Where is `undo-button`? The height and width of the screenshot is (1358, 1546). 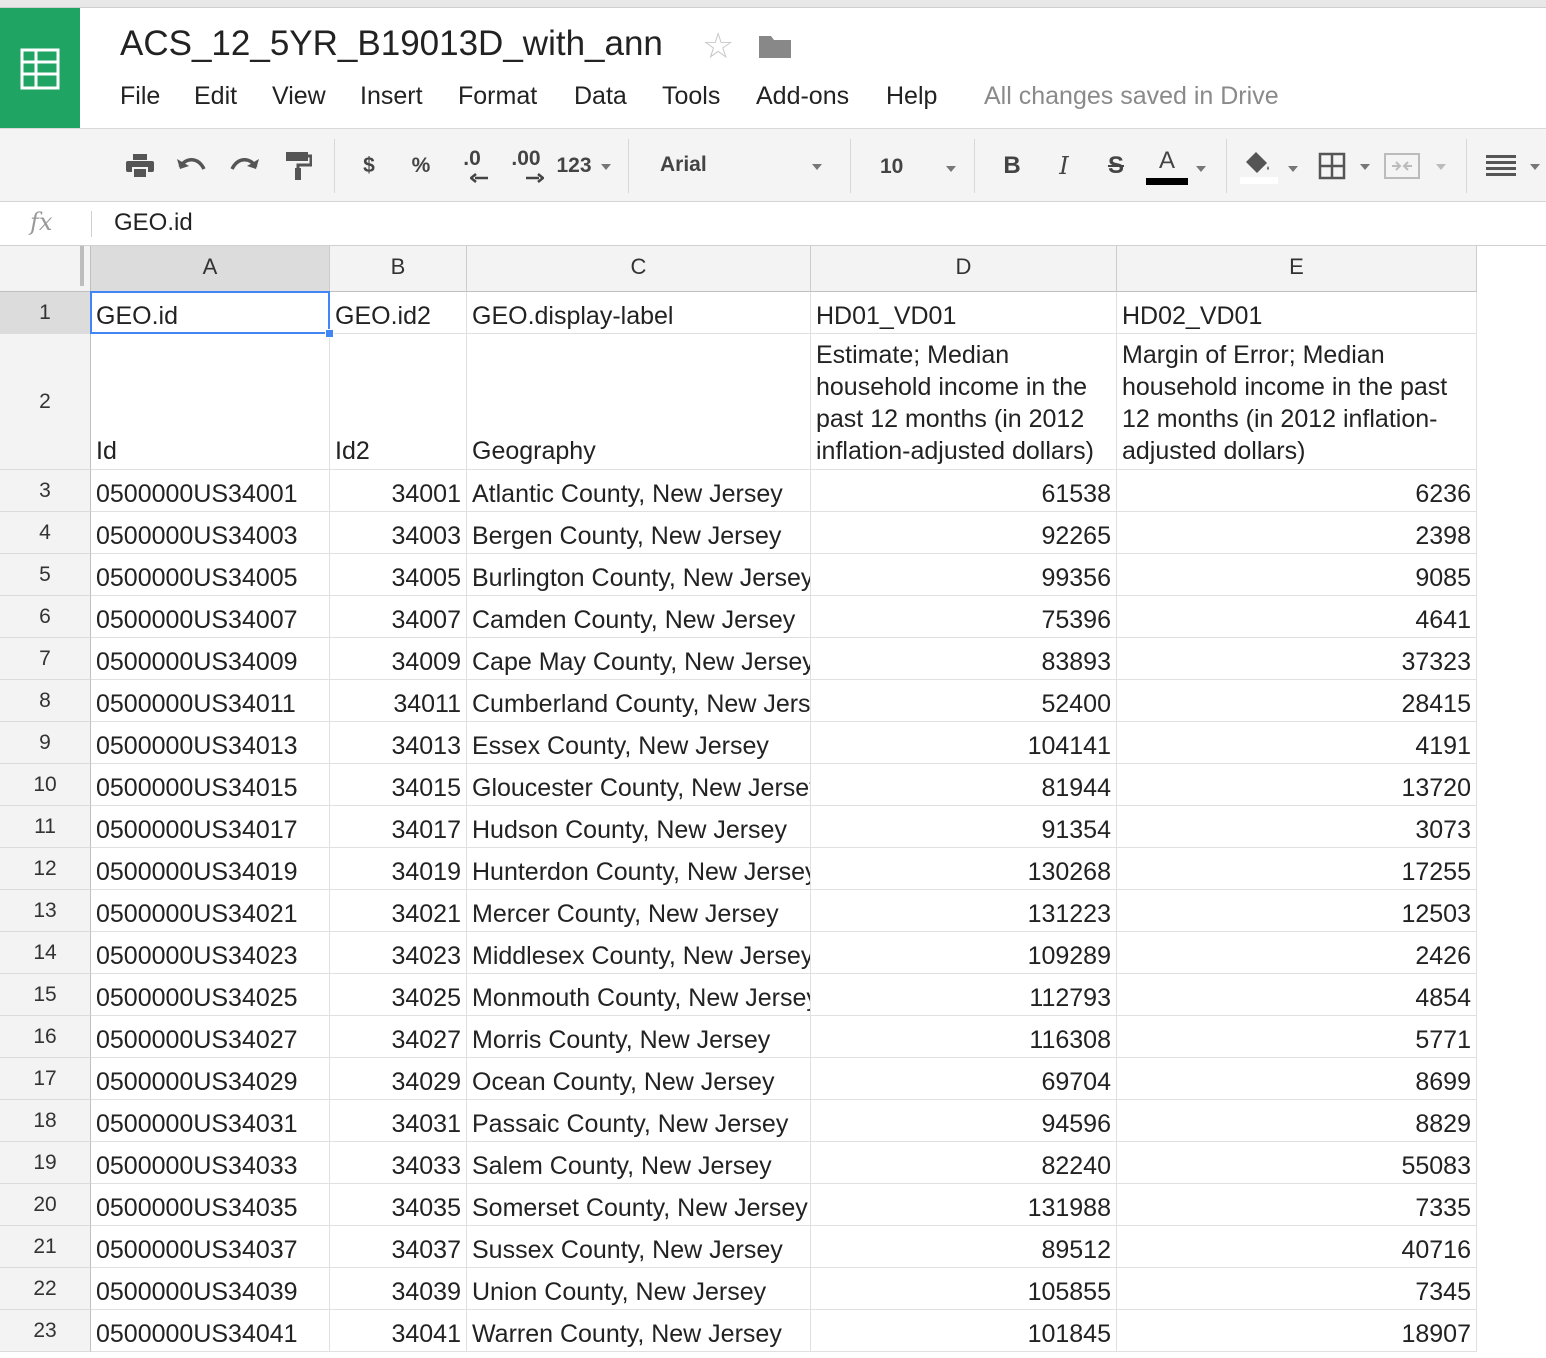
undo-button is located at coordinates (192, 166).